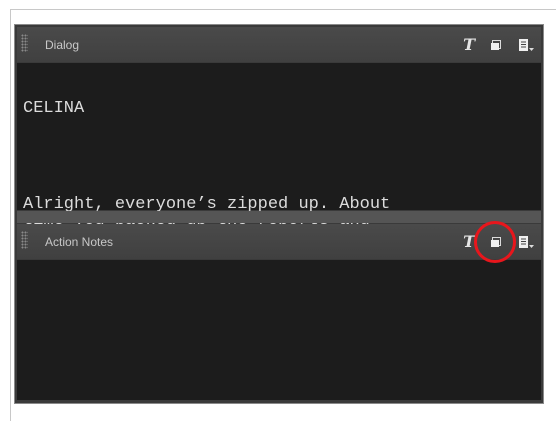 The height and width of the screenshot is (421, 556). I want to click on panel-splitter, so click(279, 217).